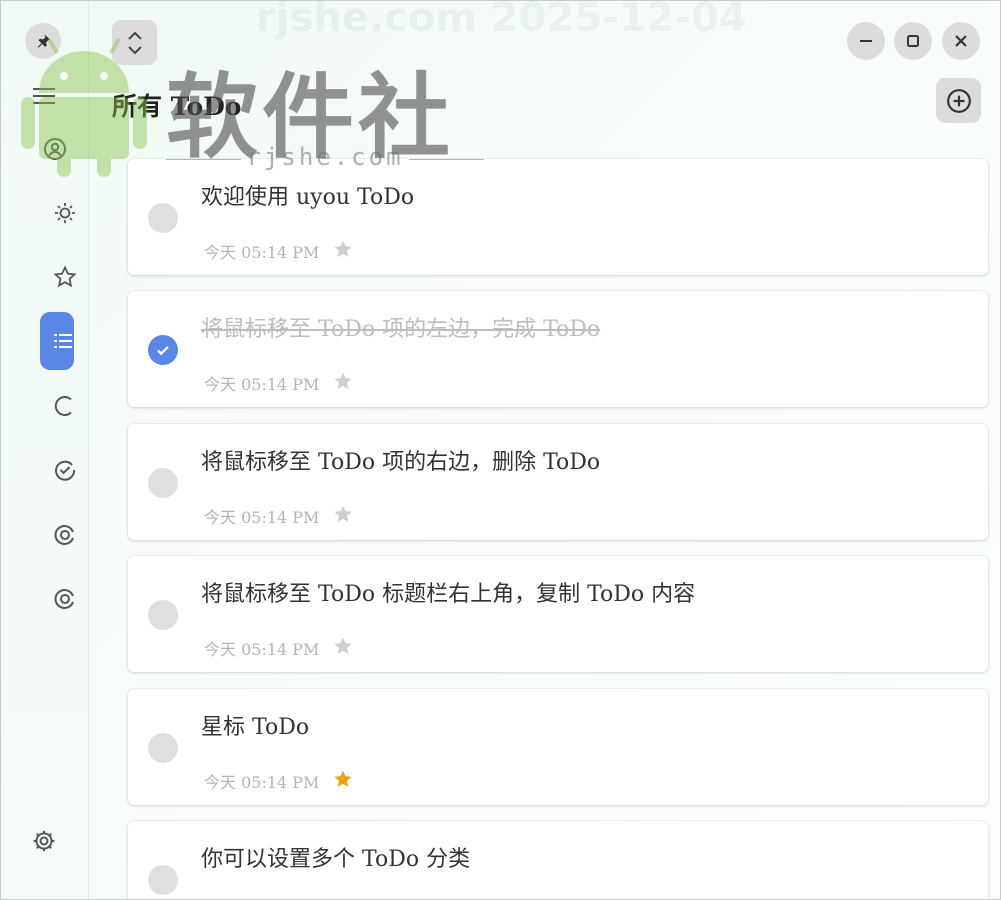 This screenshot has height=900, width=1001. I want to click on sidebar-item-today, so click(61, 213).